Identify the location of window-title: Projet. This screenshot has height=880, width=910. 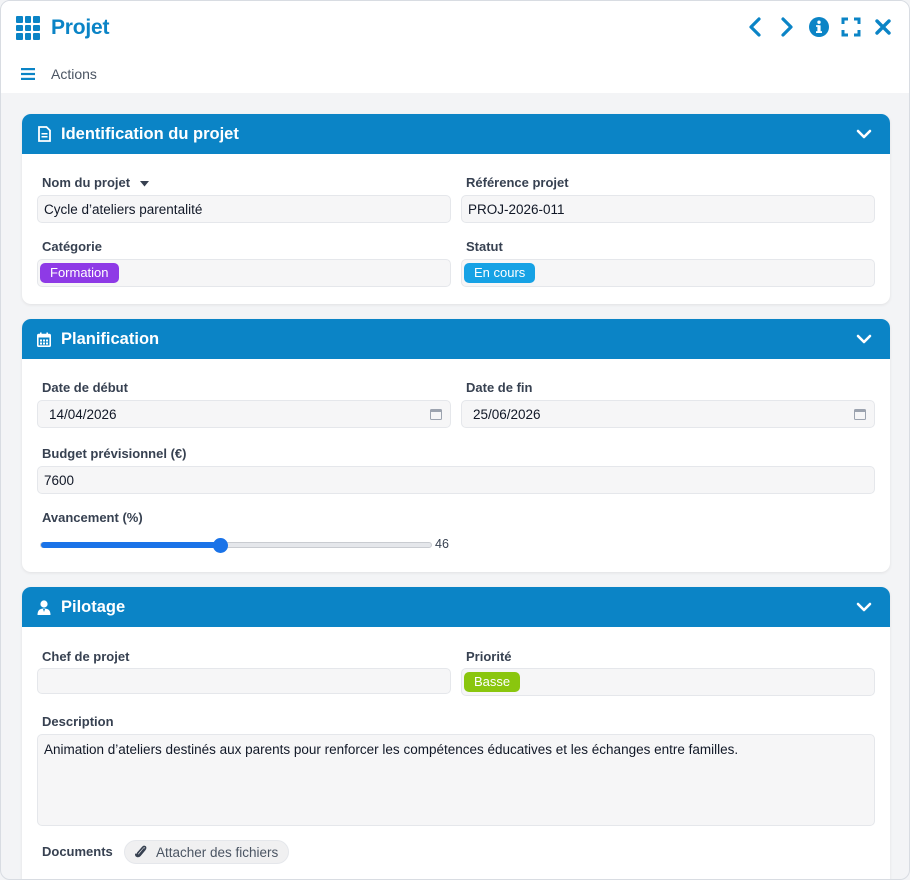
(80, 27).